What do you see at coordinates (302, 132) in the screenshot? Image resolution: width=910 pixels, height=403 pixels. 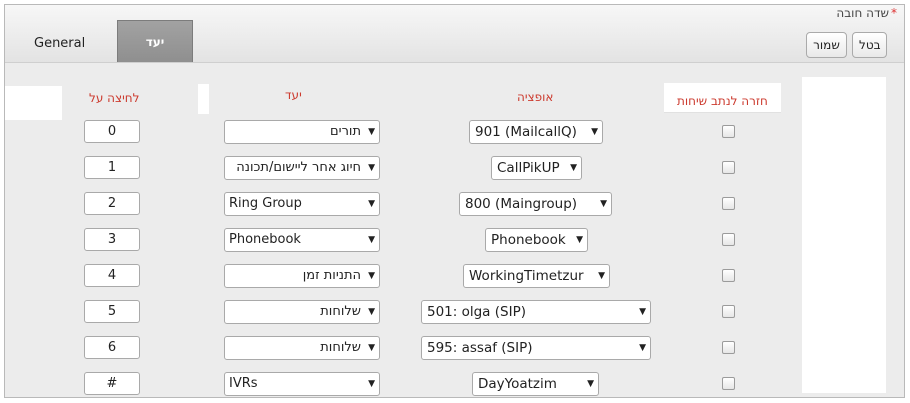 I see `destination-select: תורים ▼` at bounding box center [302, 132].